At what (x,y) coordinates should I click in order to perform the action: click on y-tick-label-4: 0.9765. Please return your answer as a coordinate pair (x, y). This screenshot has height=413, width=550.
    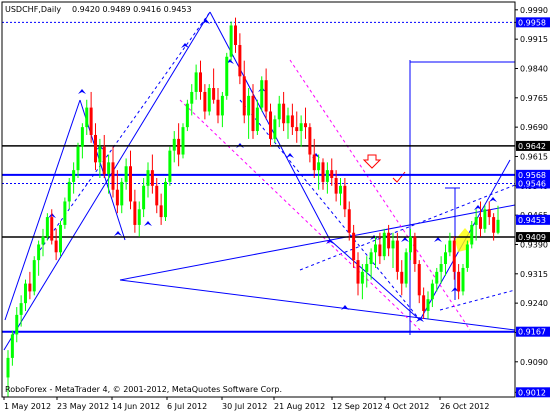
    Looking at the image, I should click on (534, 98).